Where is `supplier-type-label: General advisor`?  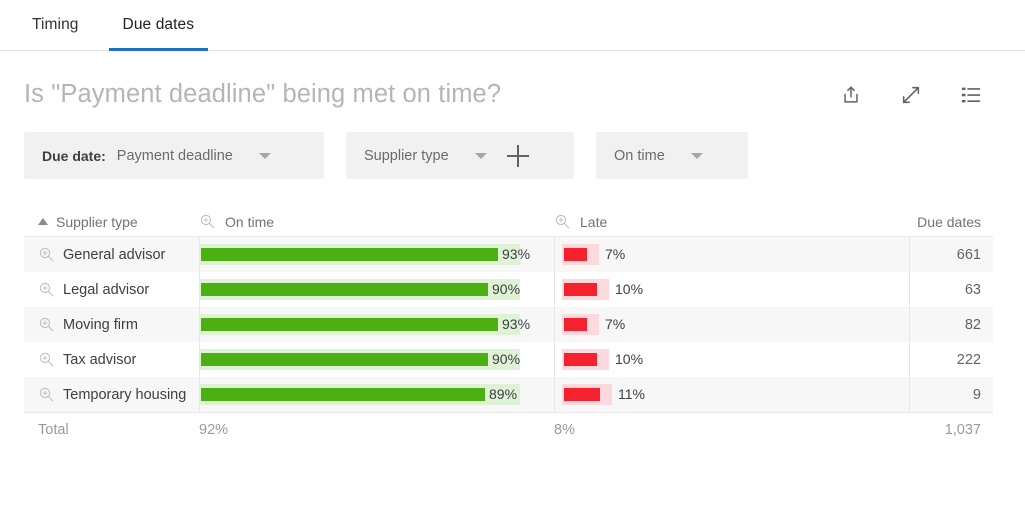
supplier-type-label: General advisor is located at coordinates (114, 254).